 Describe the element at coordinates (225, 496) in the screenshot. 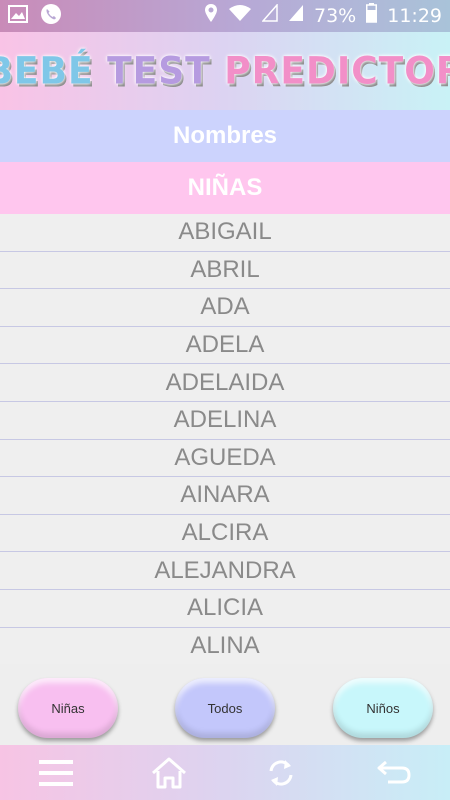

I see `list-item: AINARA` at that location.